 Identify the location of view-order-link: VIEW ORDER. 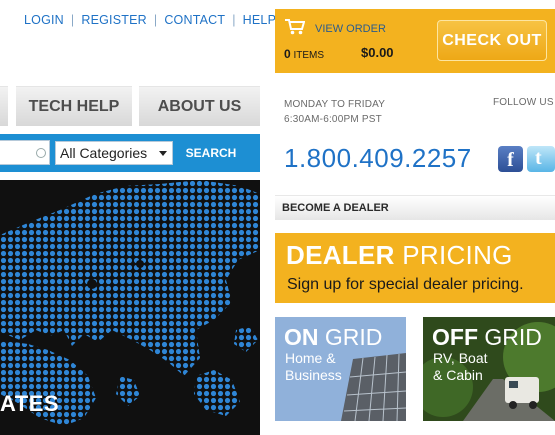
(350, 29).